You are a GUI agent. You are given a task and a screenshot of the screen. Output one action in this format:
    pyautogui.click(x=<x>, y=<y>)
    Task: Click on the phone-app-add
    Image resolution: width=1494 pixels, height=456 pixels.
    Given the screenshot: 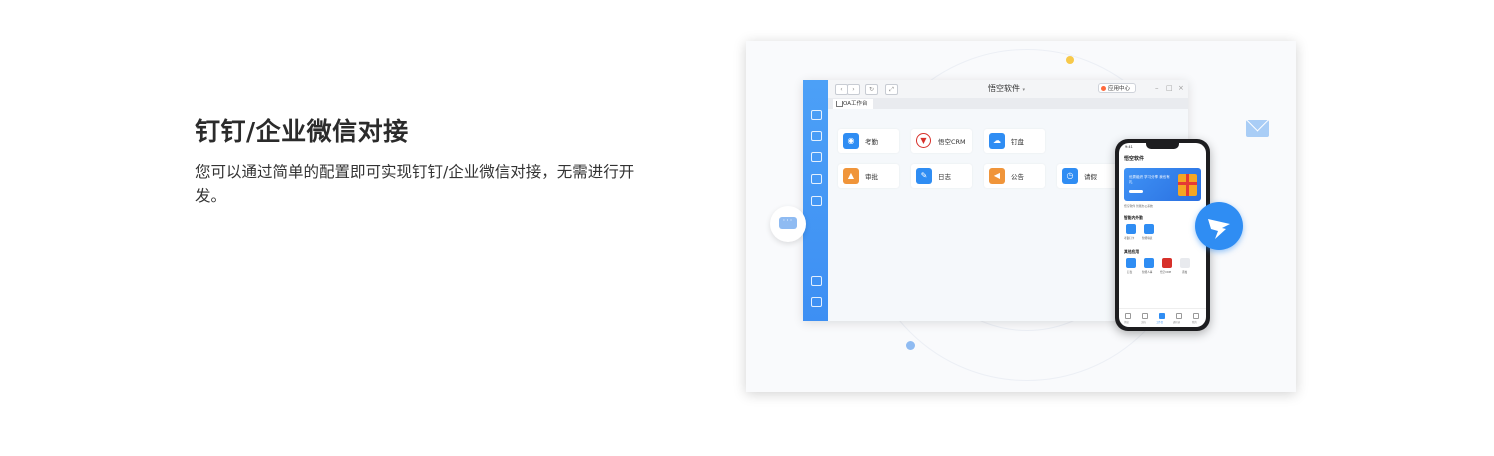 What is the action you would take?
    pyautogui.click(x=1185, y=263)
    